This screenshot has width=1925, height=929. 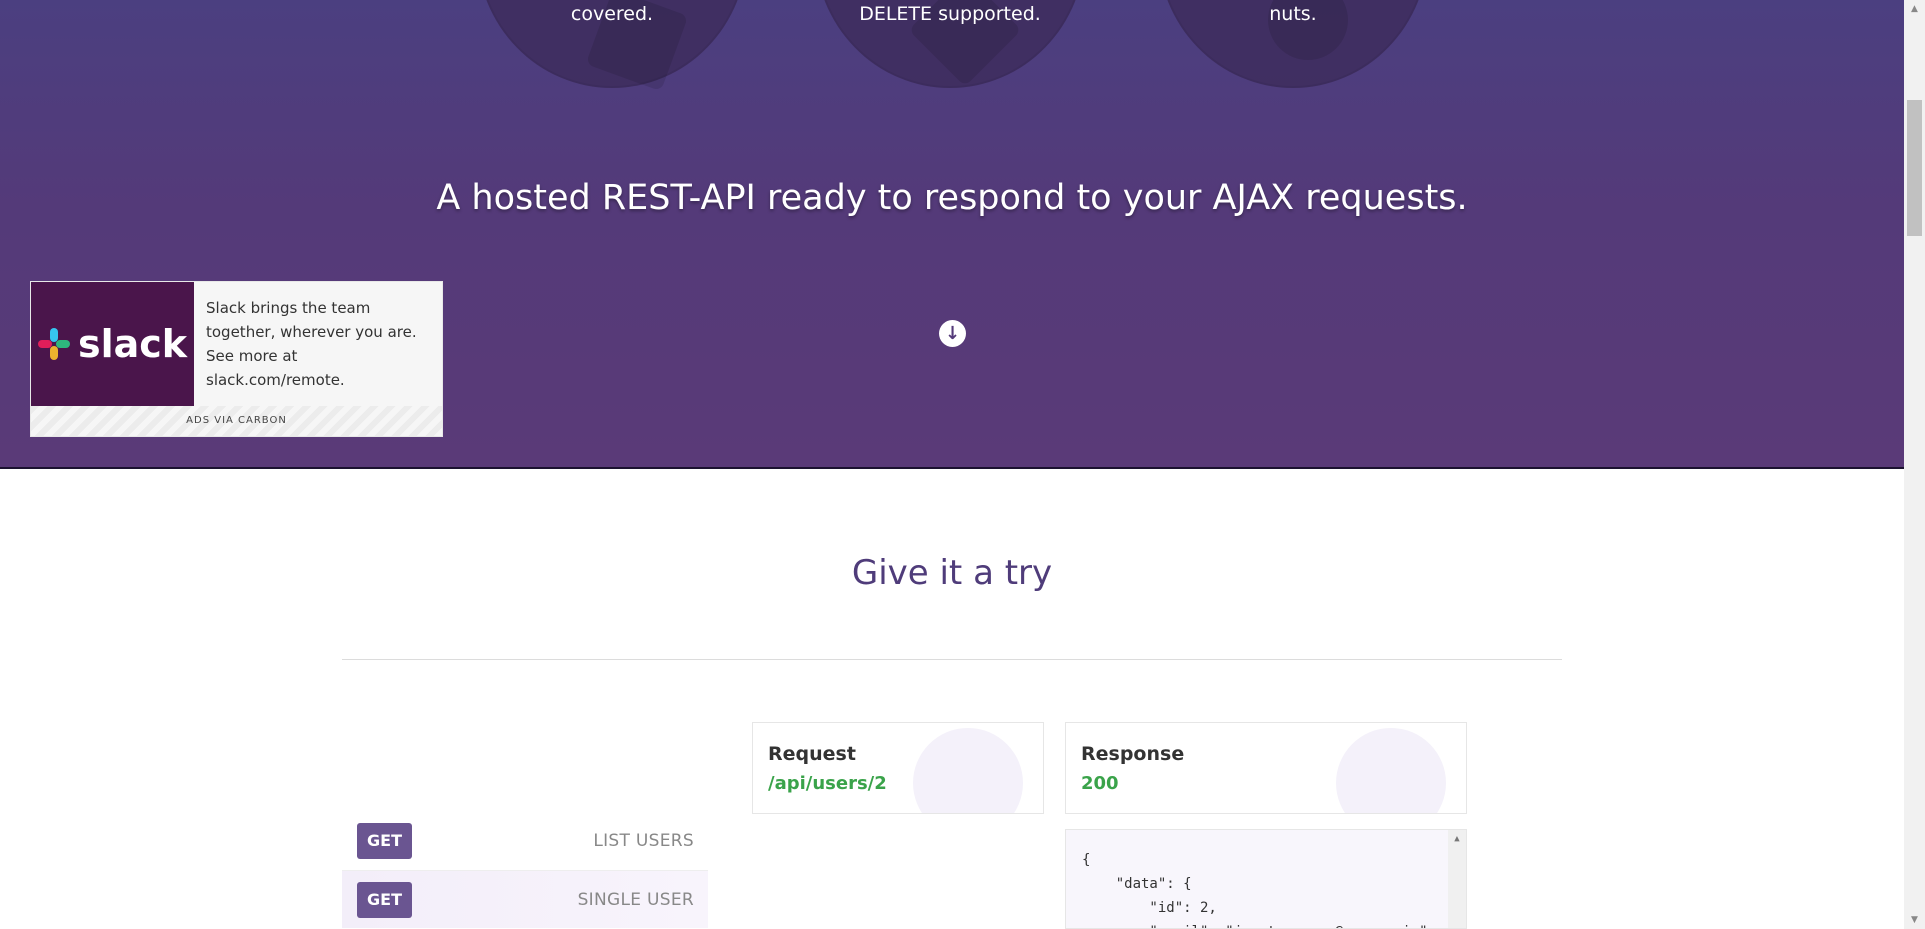 I want to click on request-title: Request, so click(x=812, y=754).